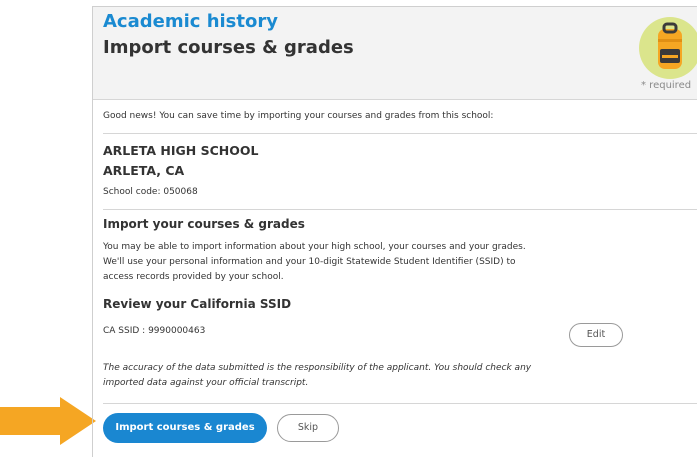 The height and width of the screenshot is (457, 697). What do you see at coordinates (204, 224) in the screenshot?
I see `import-section-title: Import your courses & grades` at bounding box center [204, 224].